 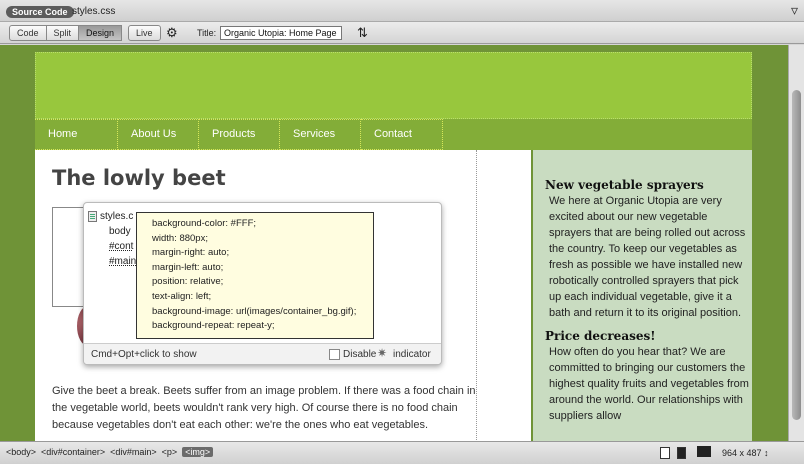 What do you see at coordinates (76, 134) in the screenshot?
I see `nav-item-home: Home` at bounding box center [76, 134].